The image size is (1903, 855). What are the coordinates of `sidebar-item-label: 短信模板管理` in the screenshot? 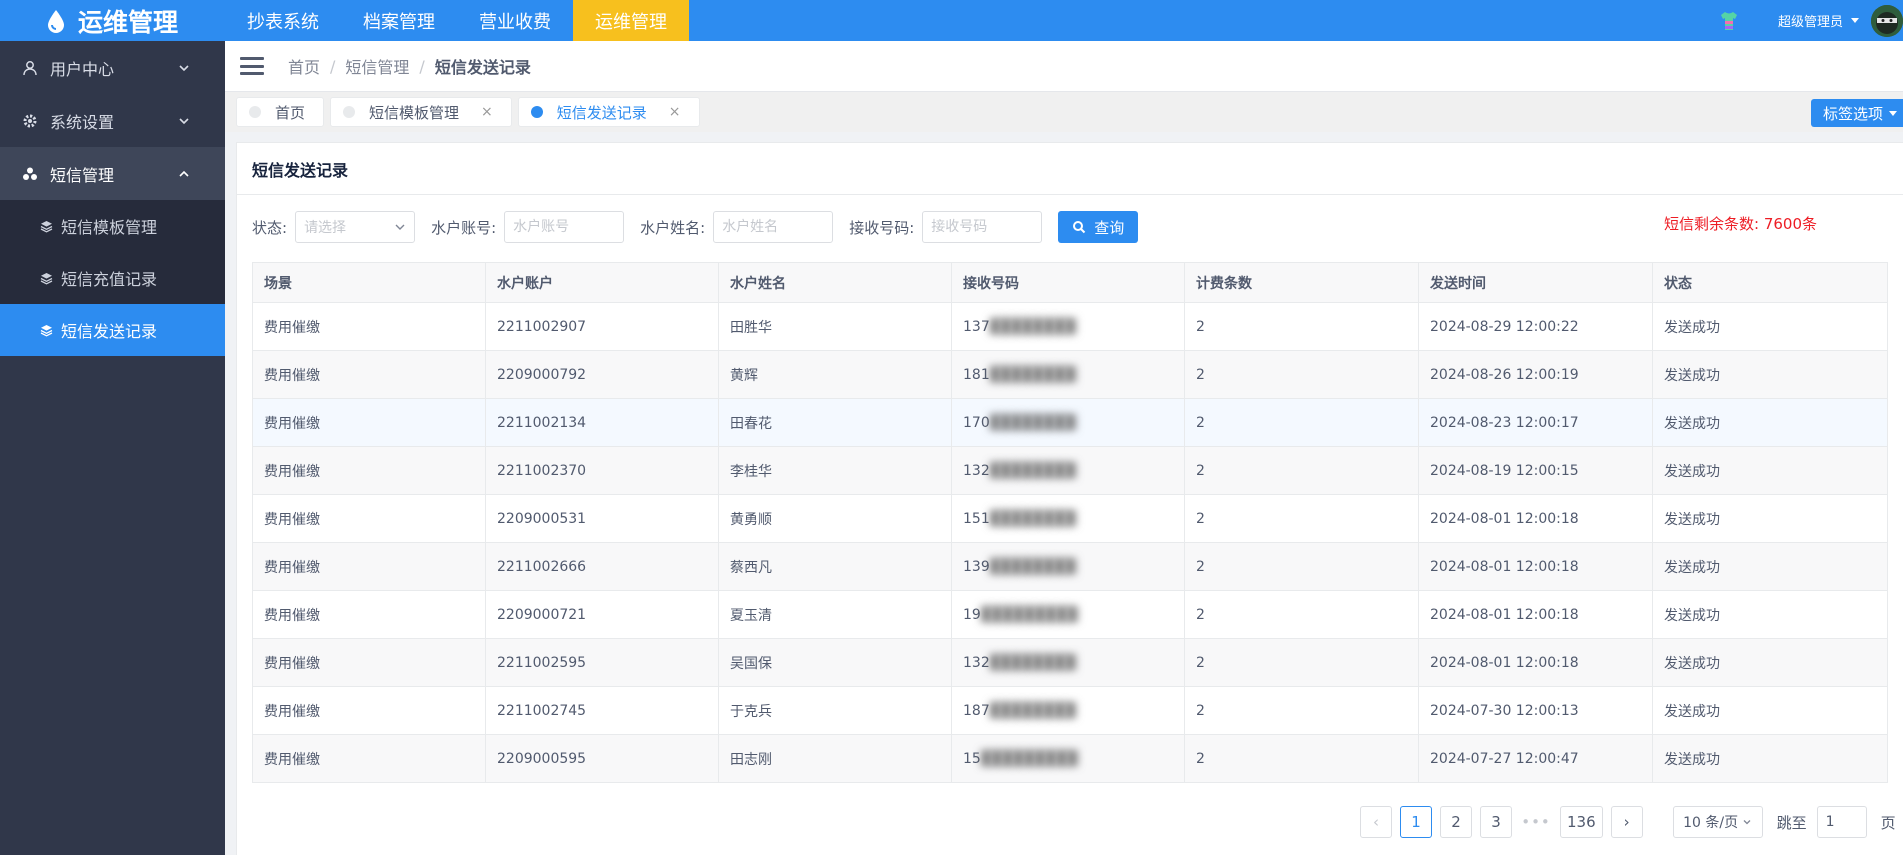 It's located at (109, 227).